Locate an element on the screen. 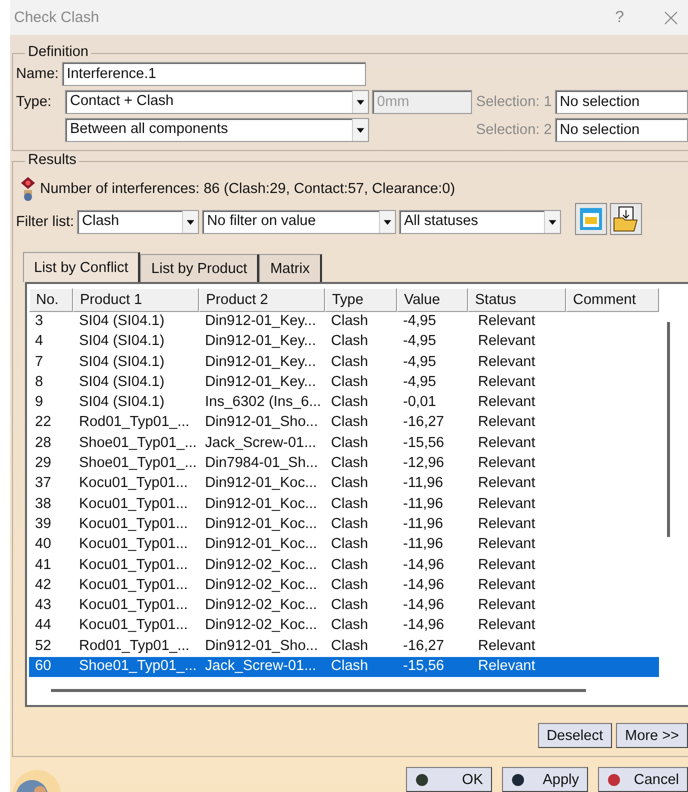 The width and height of the screenshot is (688, 792). window-title: Check Clash is located at coordinates (57, 17).